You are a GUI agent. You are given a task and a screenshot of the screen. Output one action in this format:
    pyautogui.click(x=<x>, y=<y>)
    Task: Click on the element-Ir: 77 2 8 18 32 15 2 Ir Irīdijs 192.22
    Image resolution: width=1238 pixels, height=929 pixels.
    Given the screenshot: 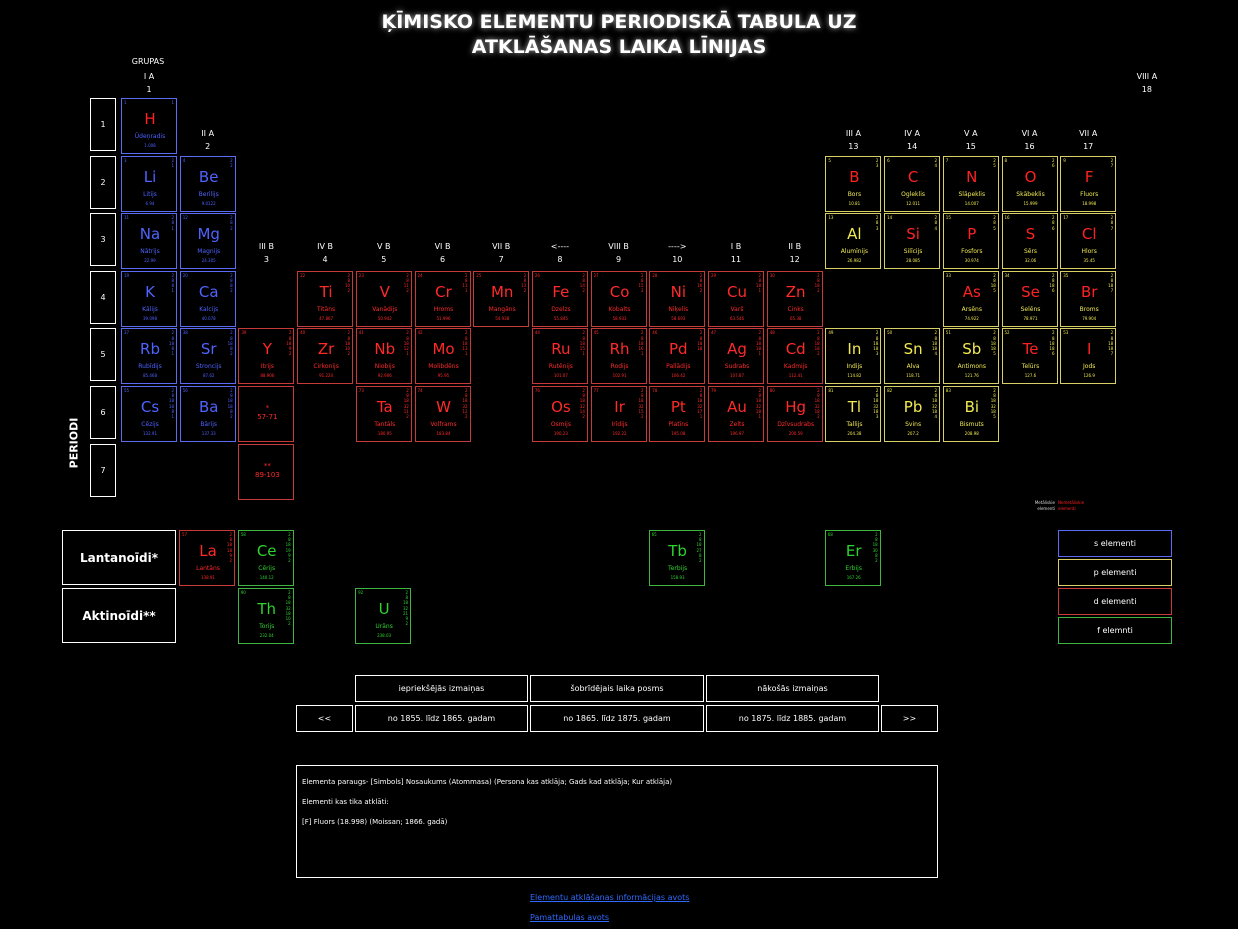 What is the action you would take?
    pyautogui.click(x=618, y=414)
    